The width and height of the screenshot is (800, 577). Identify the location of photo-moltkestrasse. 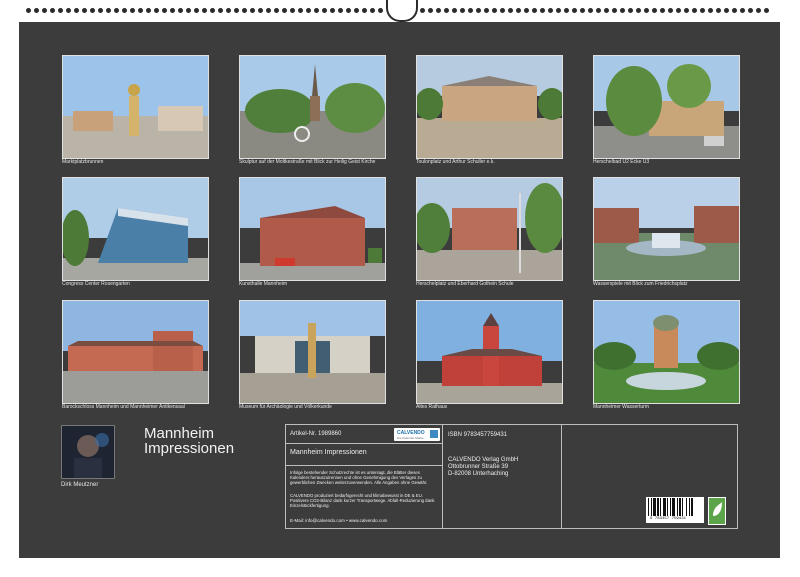
(312, 107).